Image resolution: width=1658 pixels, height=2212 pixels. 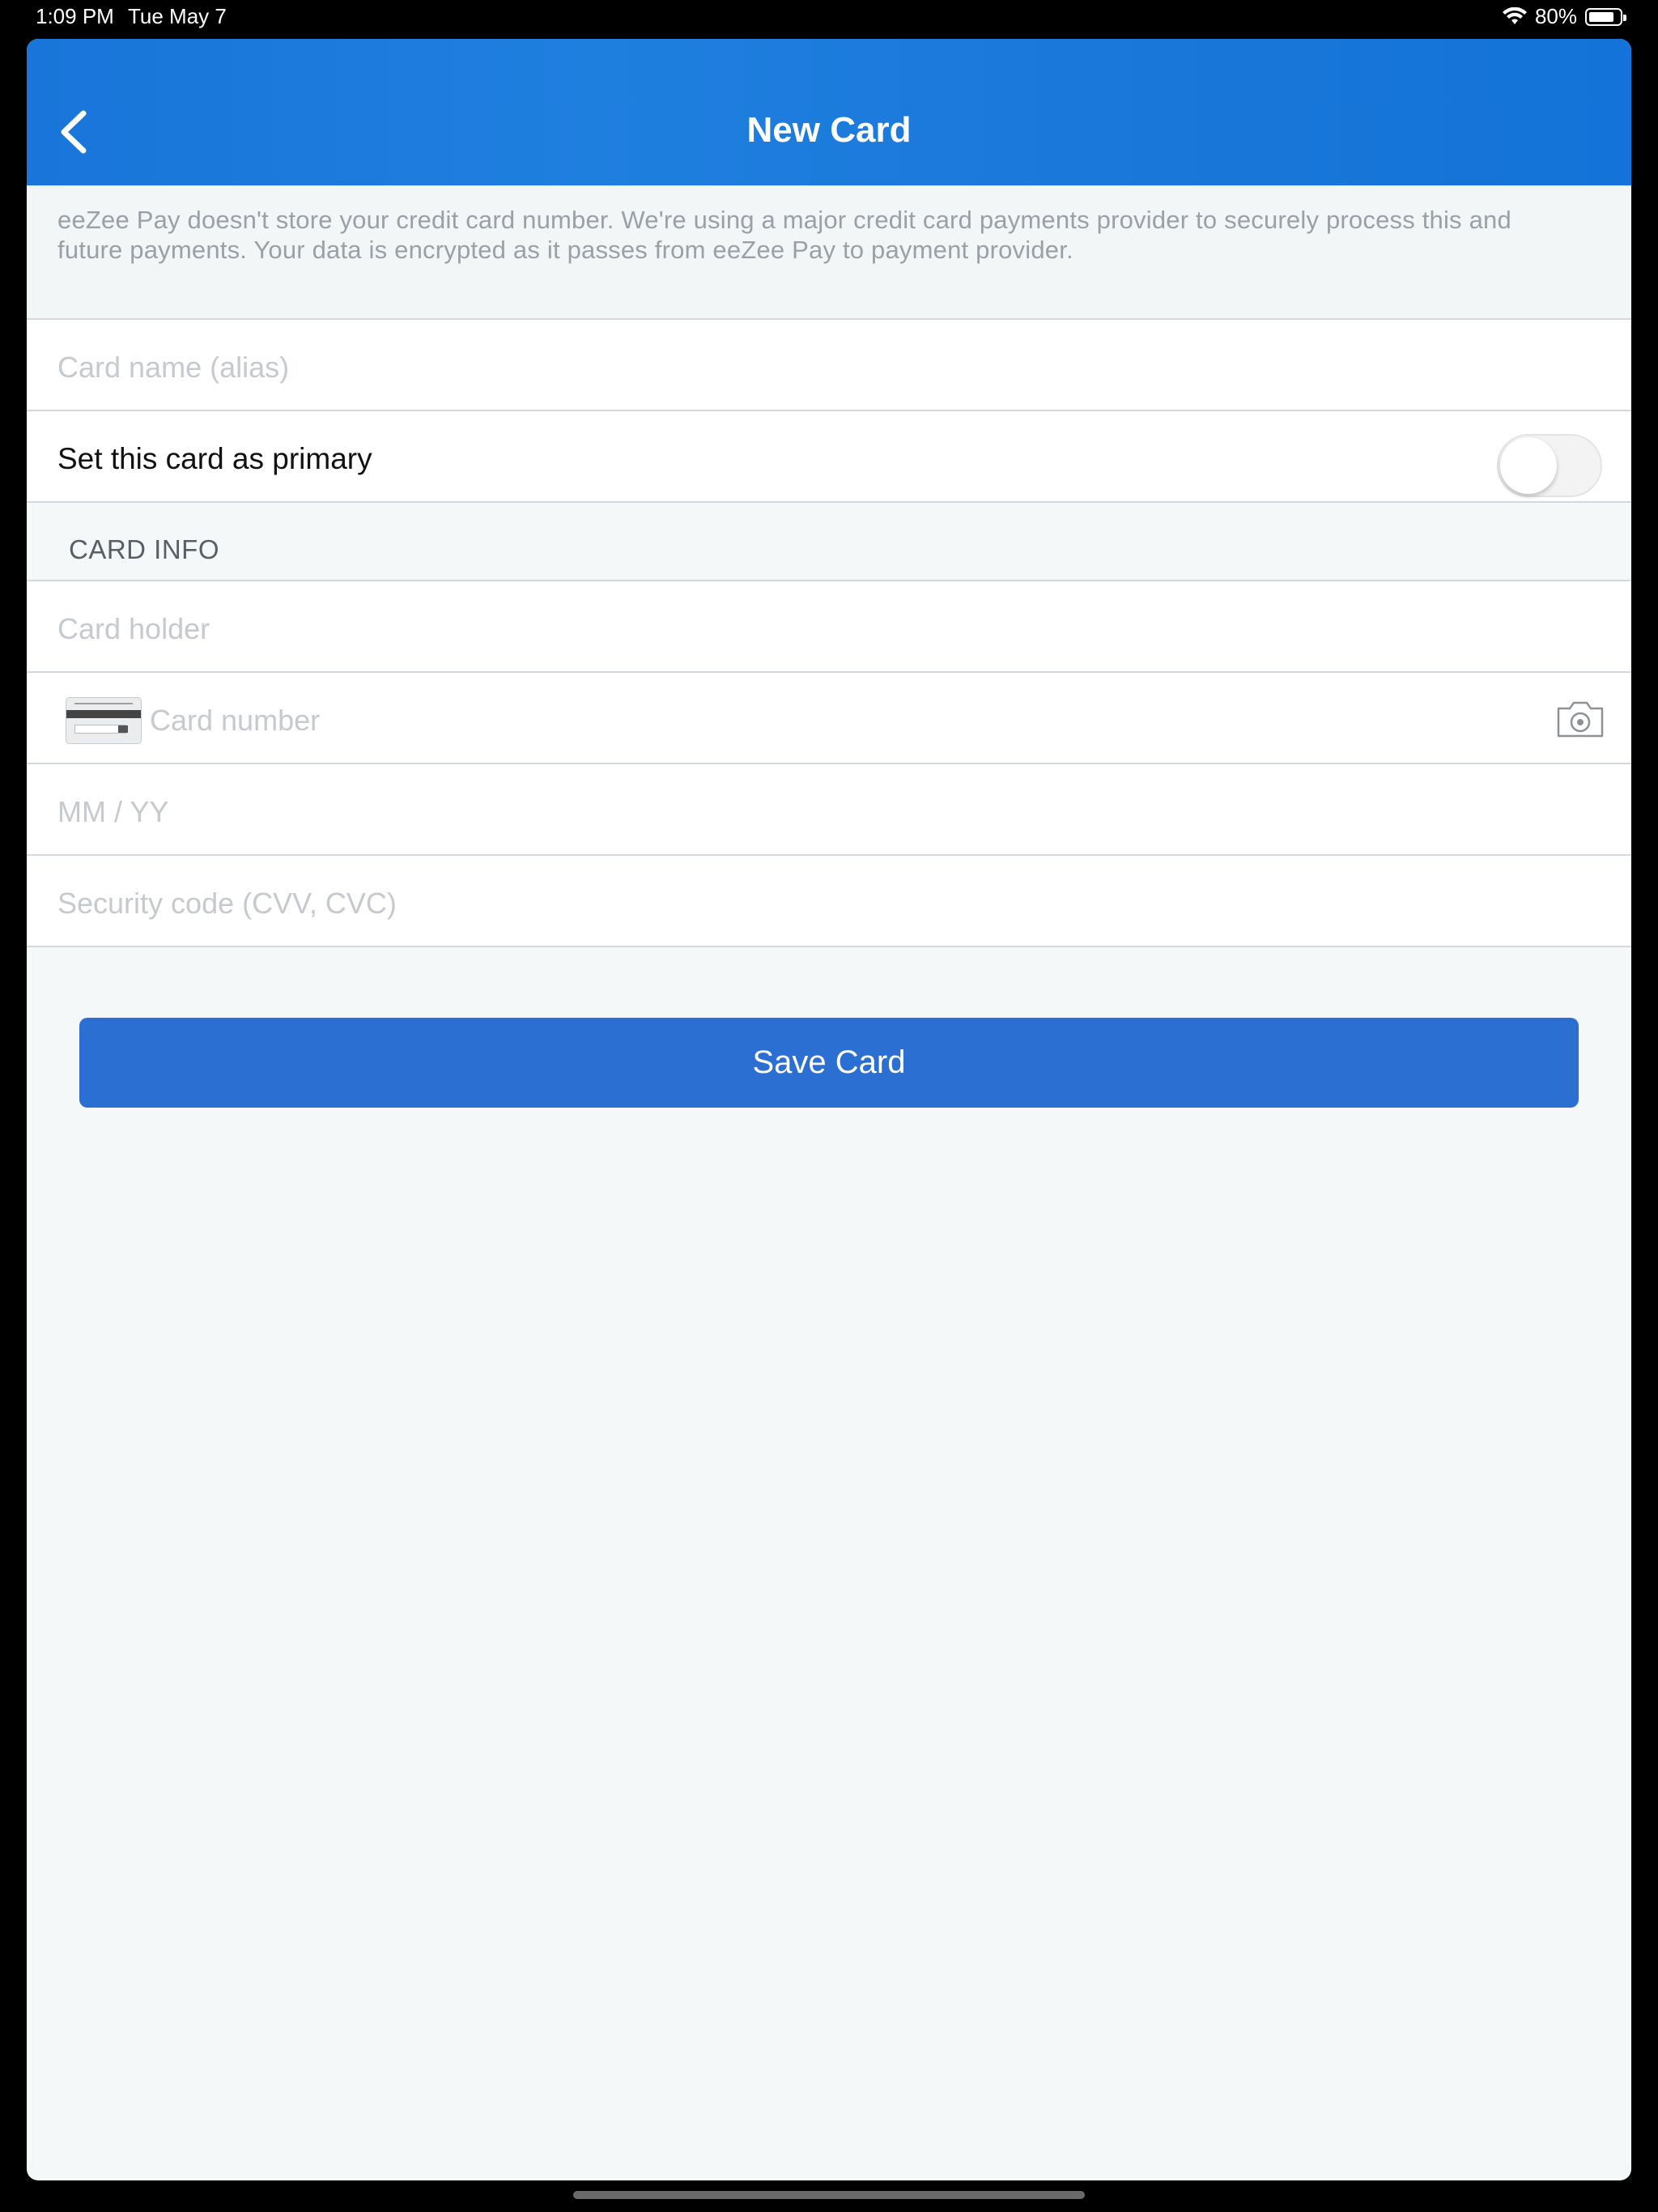 What do you see at coordinates (227, 903) in the screenshot?
I see `security-code-placeholder: Security code (CVV, CVC)` at bounding box center [227, 903].